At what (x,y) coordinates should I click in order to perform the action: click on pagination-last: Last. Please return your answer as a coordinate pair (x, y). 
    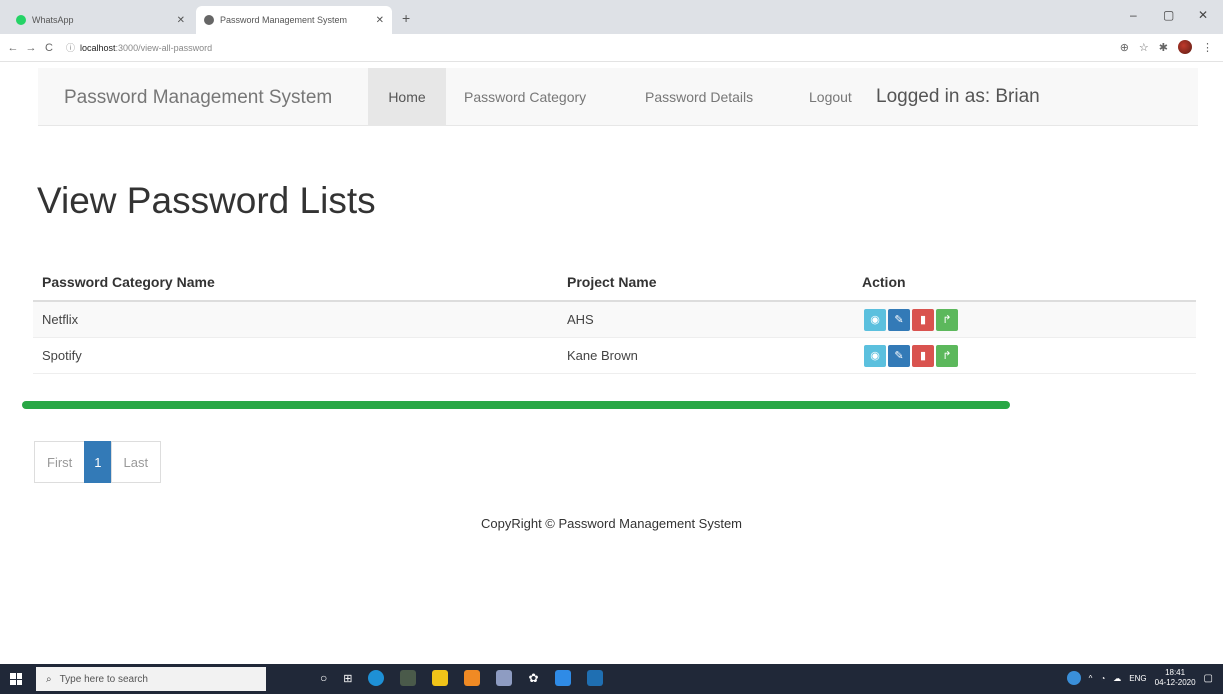
    Looking at the image, I should click on (136, 462).